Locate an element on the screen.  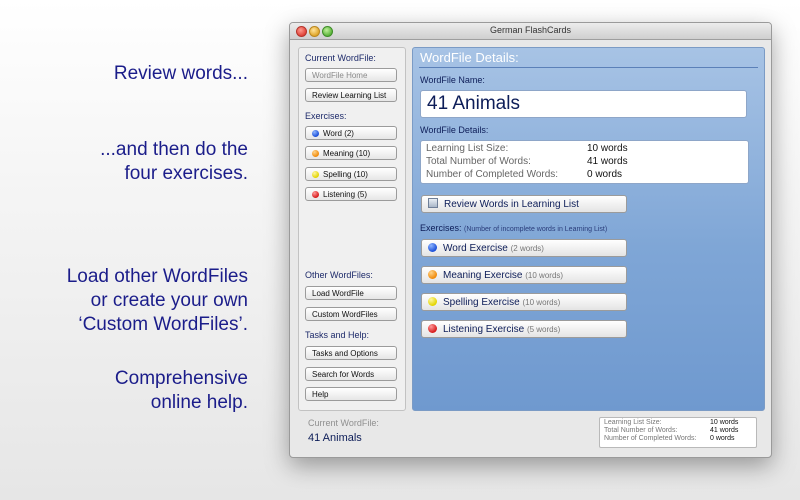
meaning-exercise-main-button: Meaning Exercise (10 words) is located at coordinates (524, 275).